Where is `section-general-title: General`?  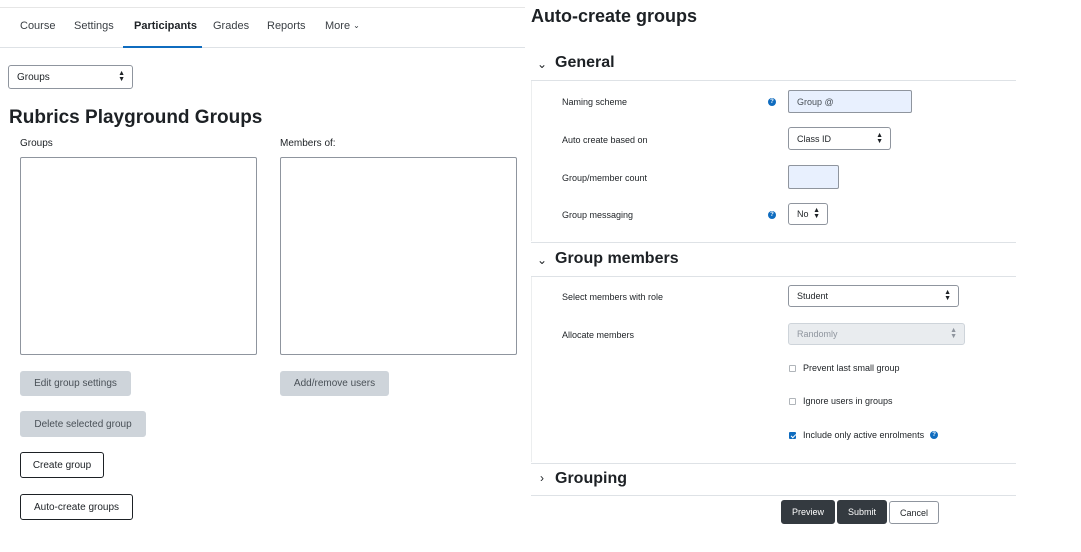
section-general-title: General is located at coordinates (585, 62).